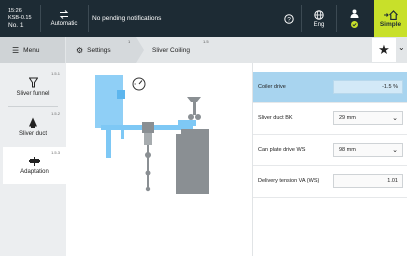 The height and width of the screenshot is (261, 407). Describe the element at coordinates (368, 87) in the screenshot. I see `coiler-drive-value: -1.5 %` at that location.